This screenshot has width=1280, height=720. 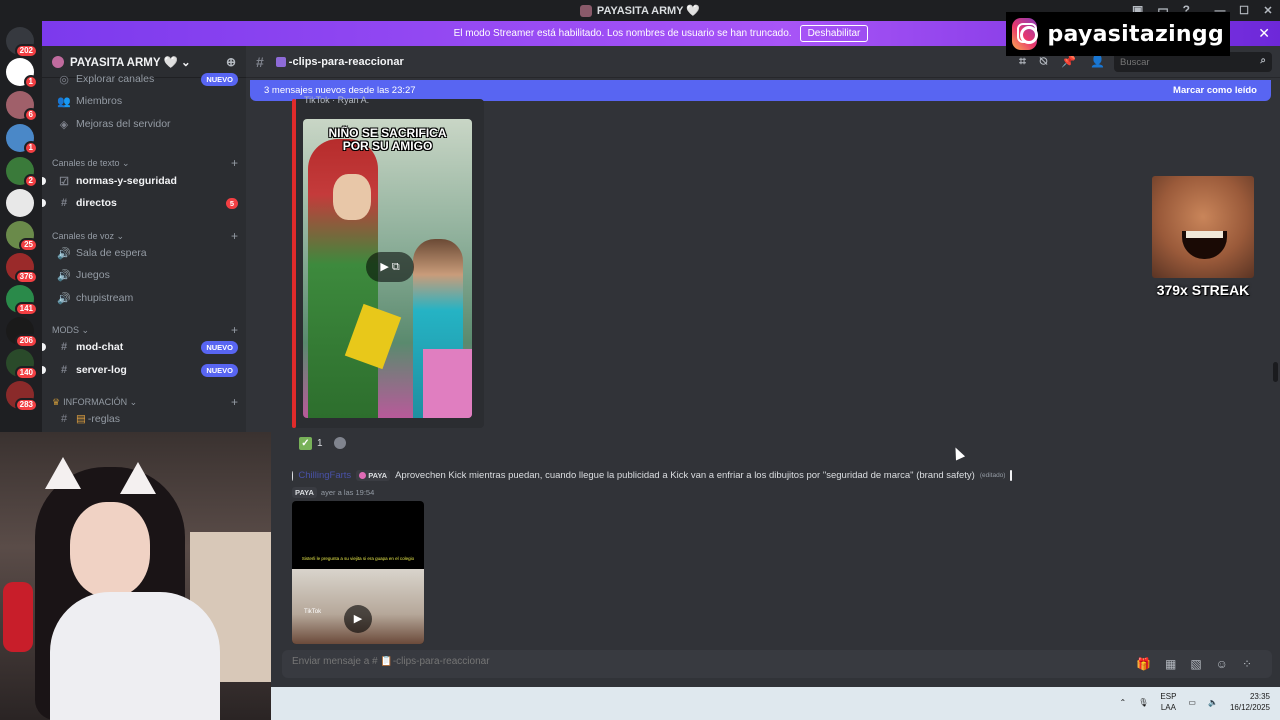 What do you see at coordinates (294, 263) in the screenshot?
I see `embed-accent-bar` at bounding box center [294, 263].